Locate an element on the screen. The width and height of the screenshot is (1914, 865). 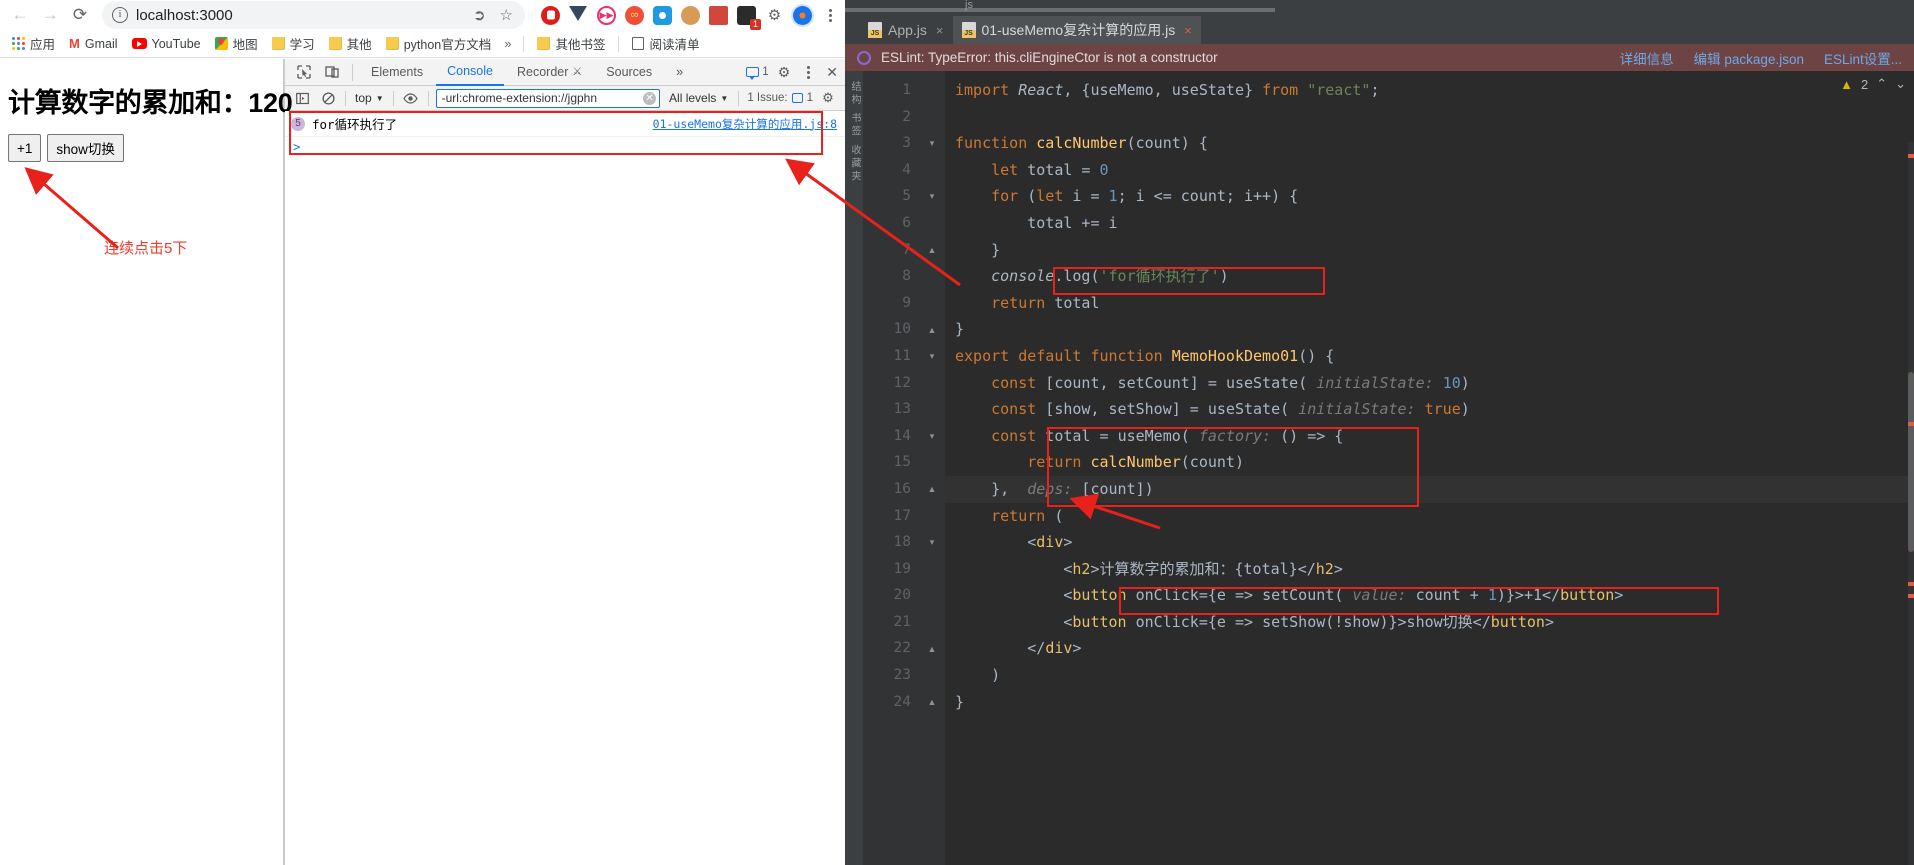
inspect-element-icon is located at coordinates (304, 72).